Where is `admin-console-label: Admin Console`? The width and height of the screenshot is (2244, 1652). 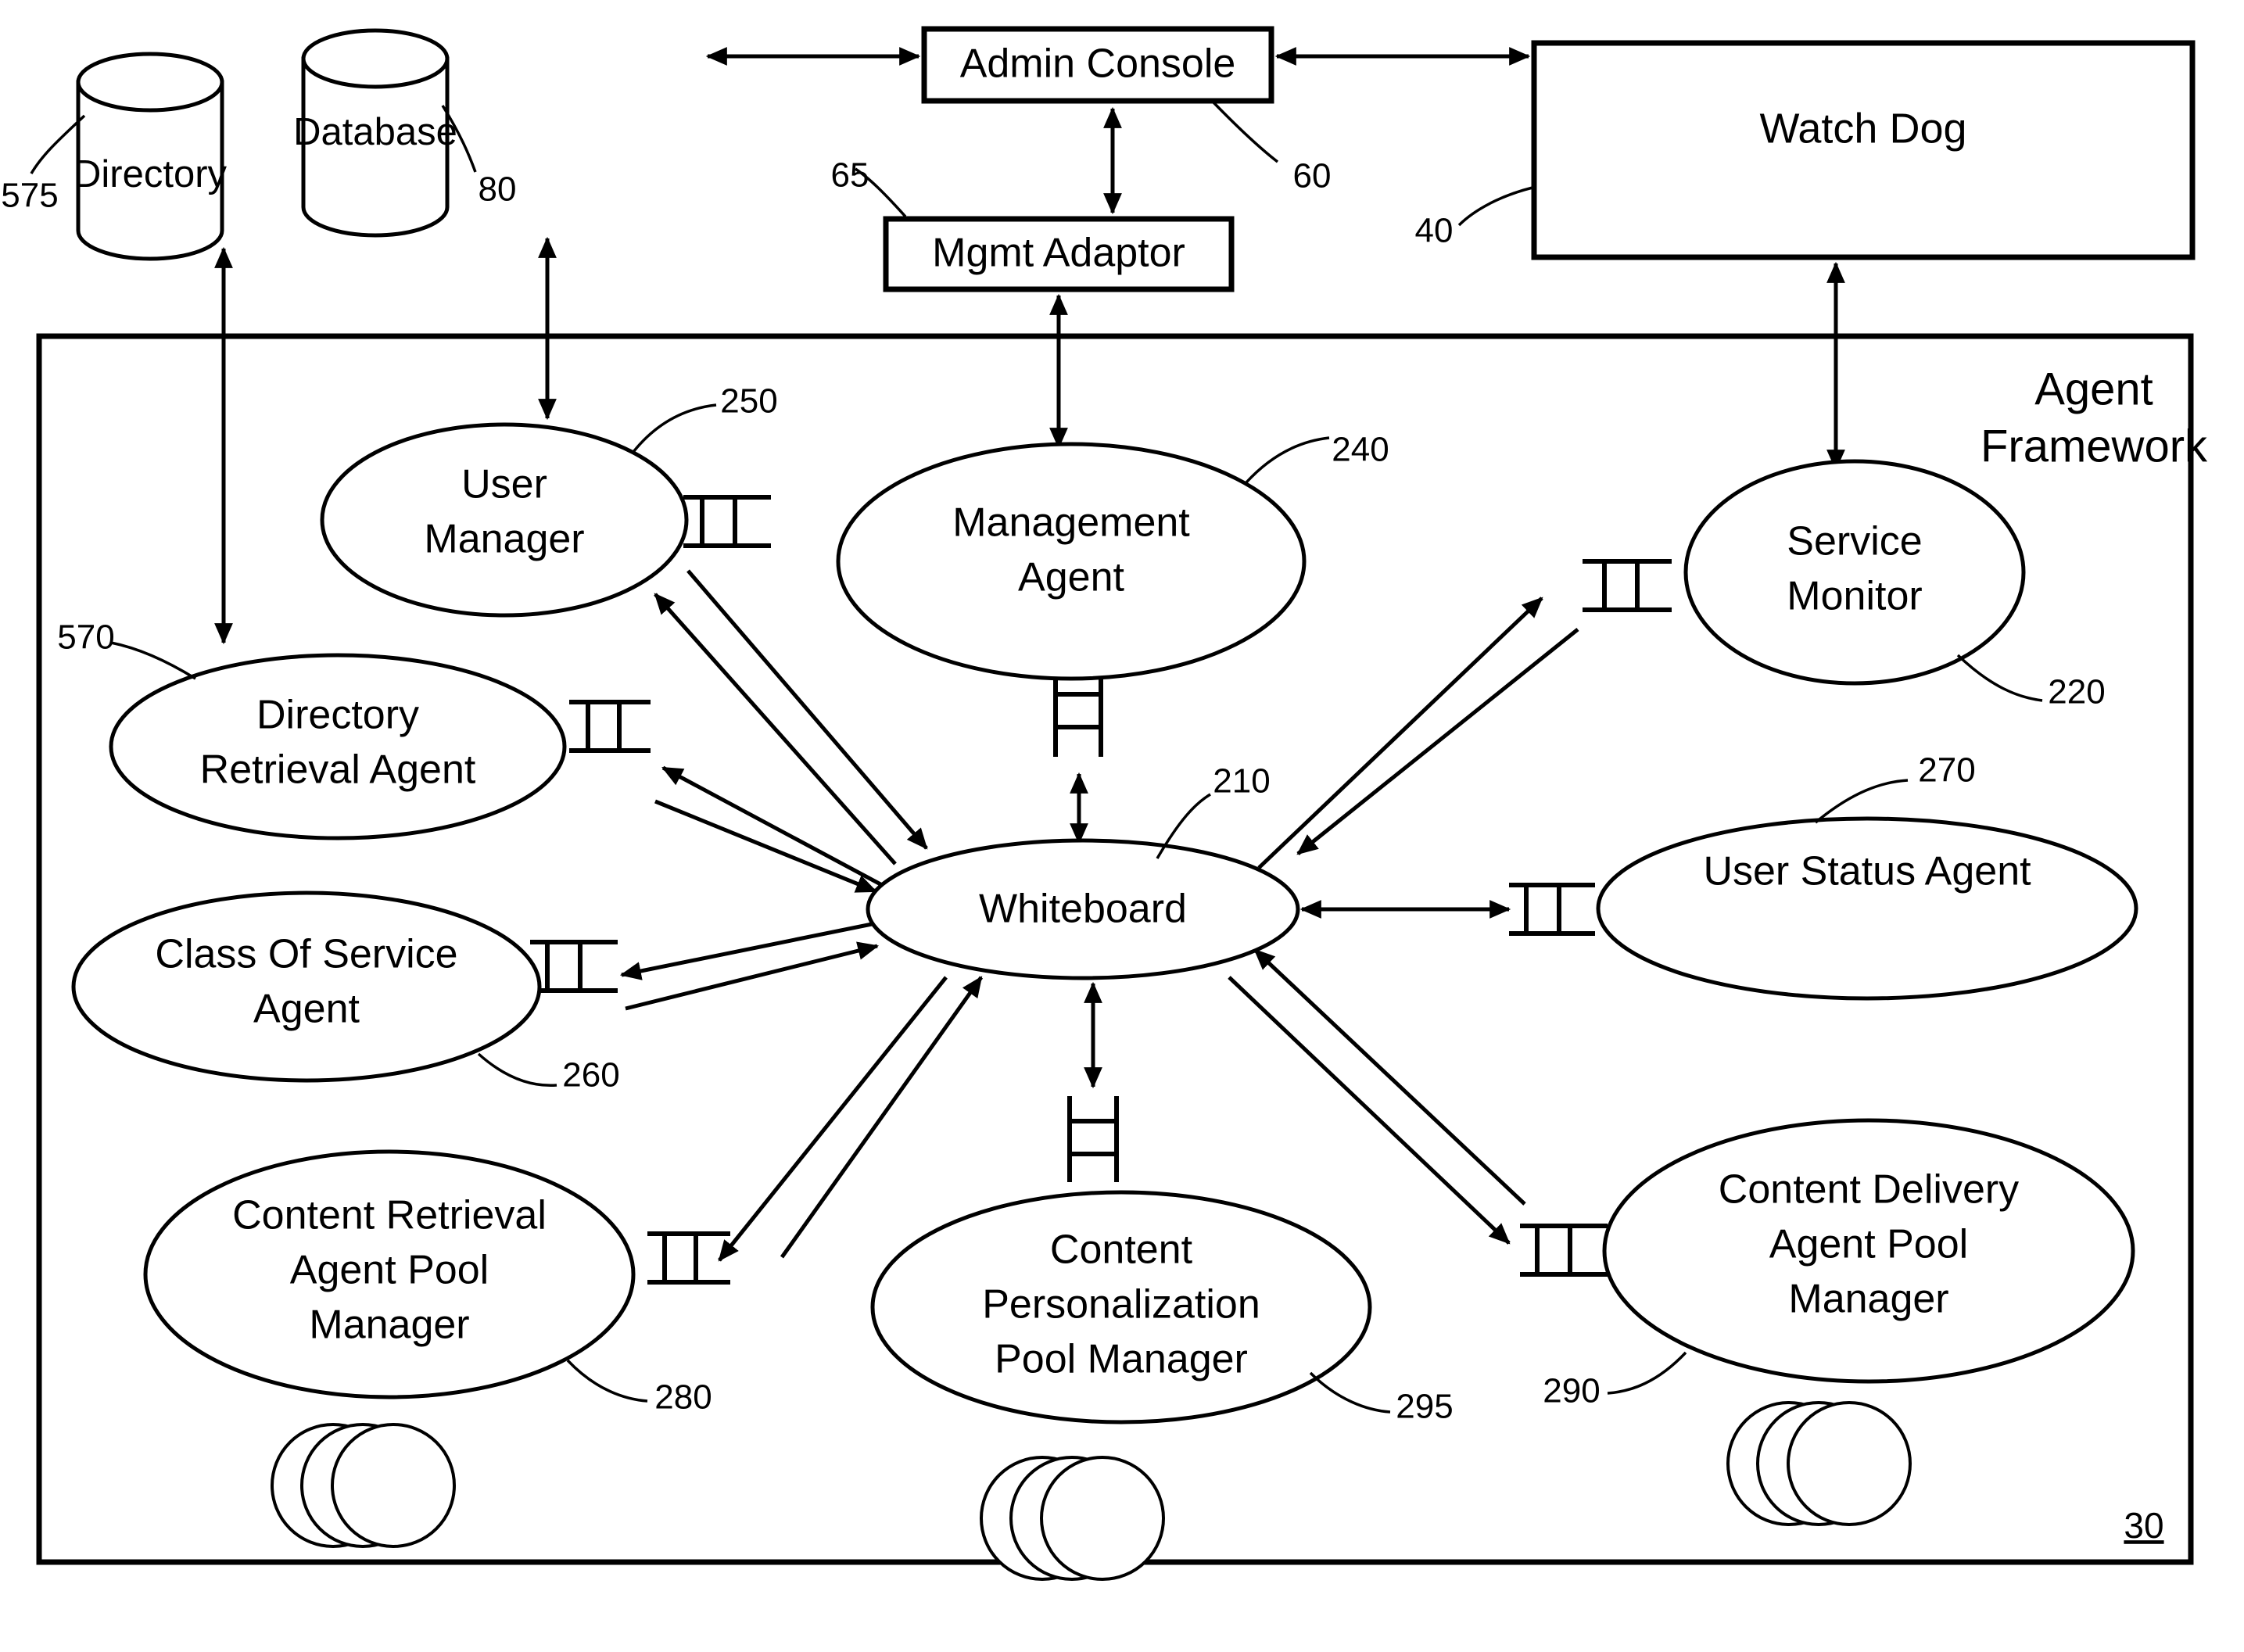 admin-console-label: Admin Console is located at coordinates (1098, 64).